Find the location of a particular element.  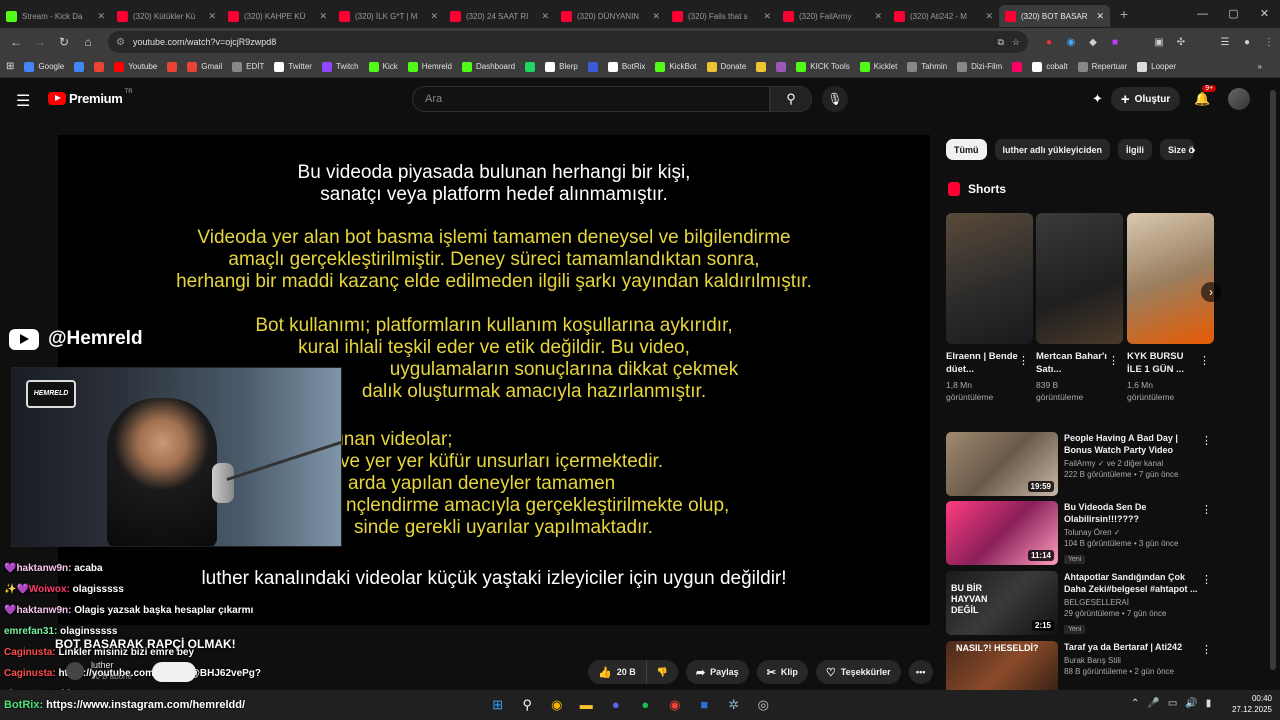

app-icon: ■ is located at coordinates (705, 705).